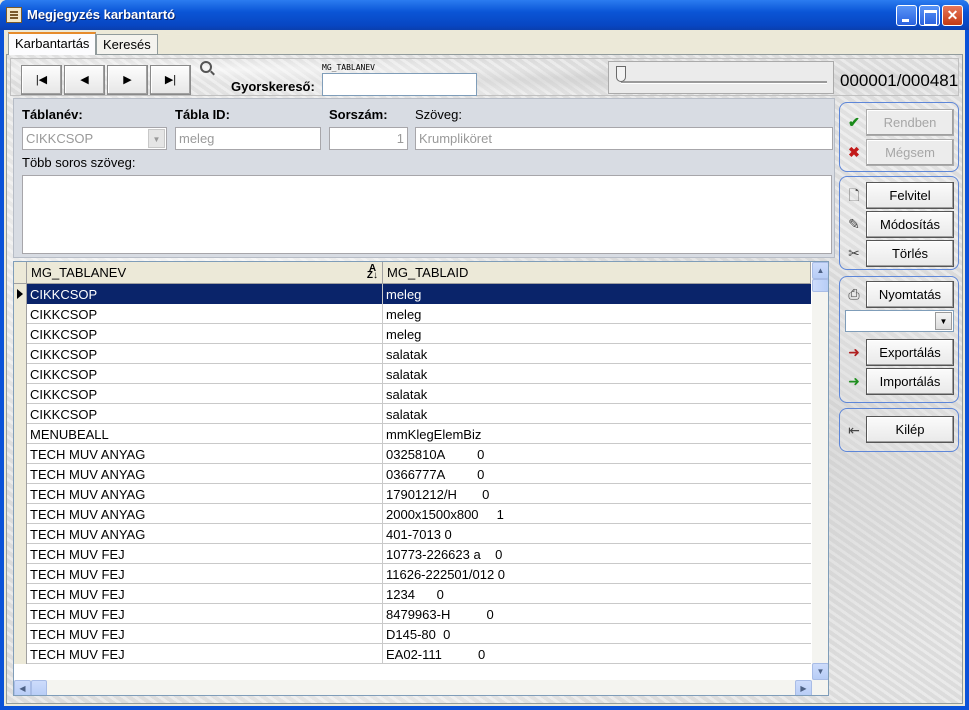 Image resolution: width=969 pixels, height=710 pixels. Describe the element at coordinates (803, 687) in the screenshot. I see `scroll-right-icon: ▶` at that location.